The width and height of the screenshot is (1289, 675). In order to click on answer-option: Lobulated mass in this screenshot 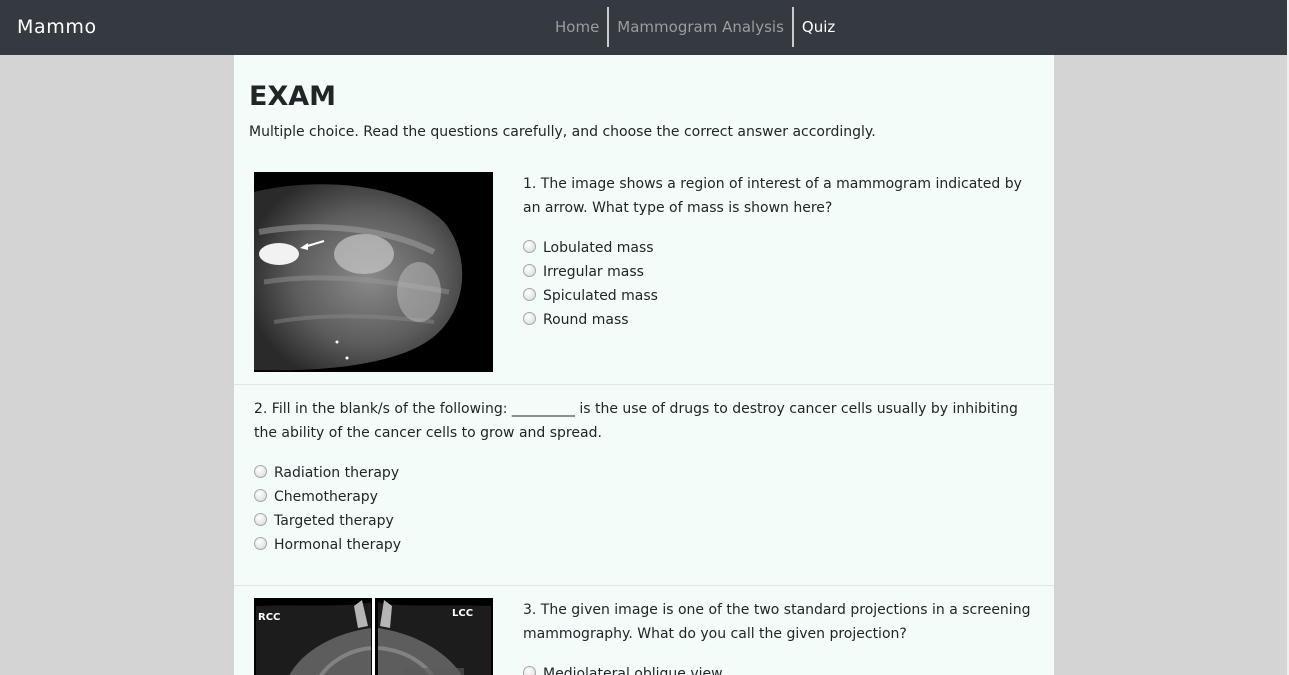, I will do `click(590, 248)`.